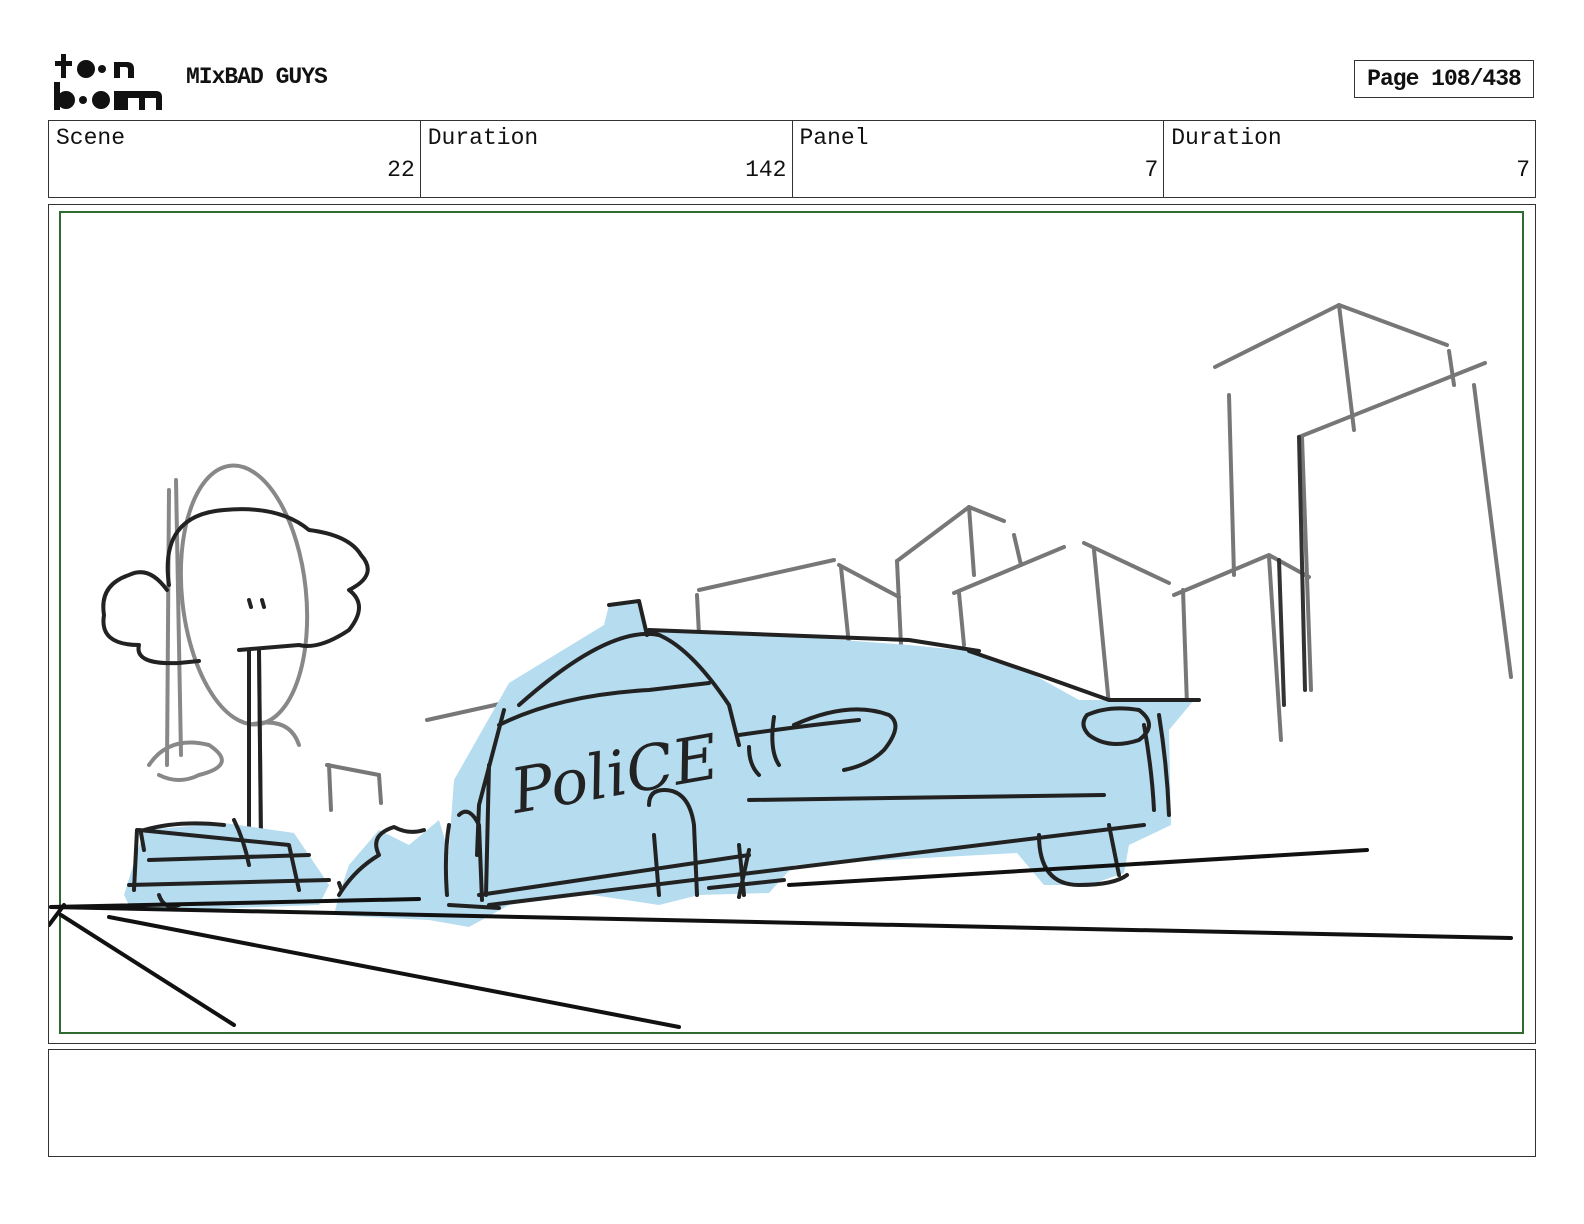  Describe the element at coordinates (226, 866) in the screenshot. I see `small-car-fill` at that location.